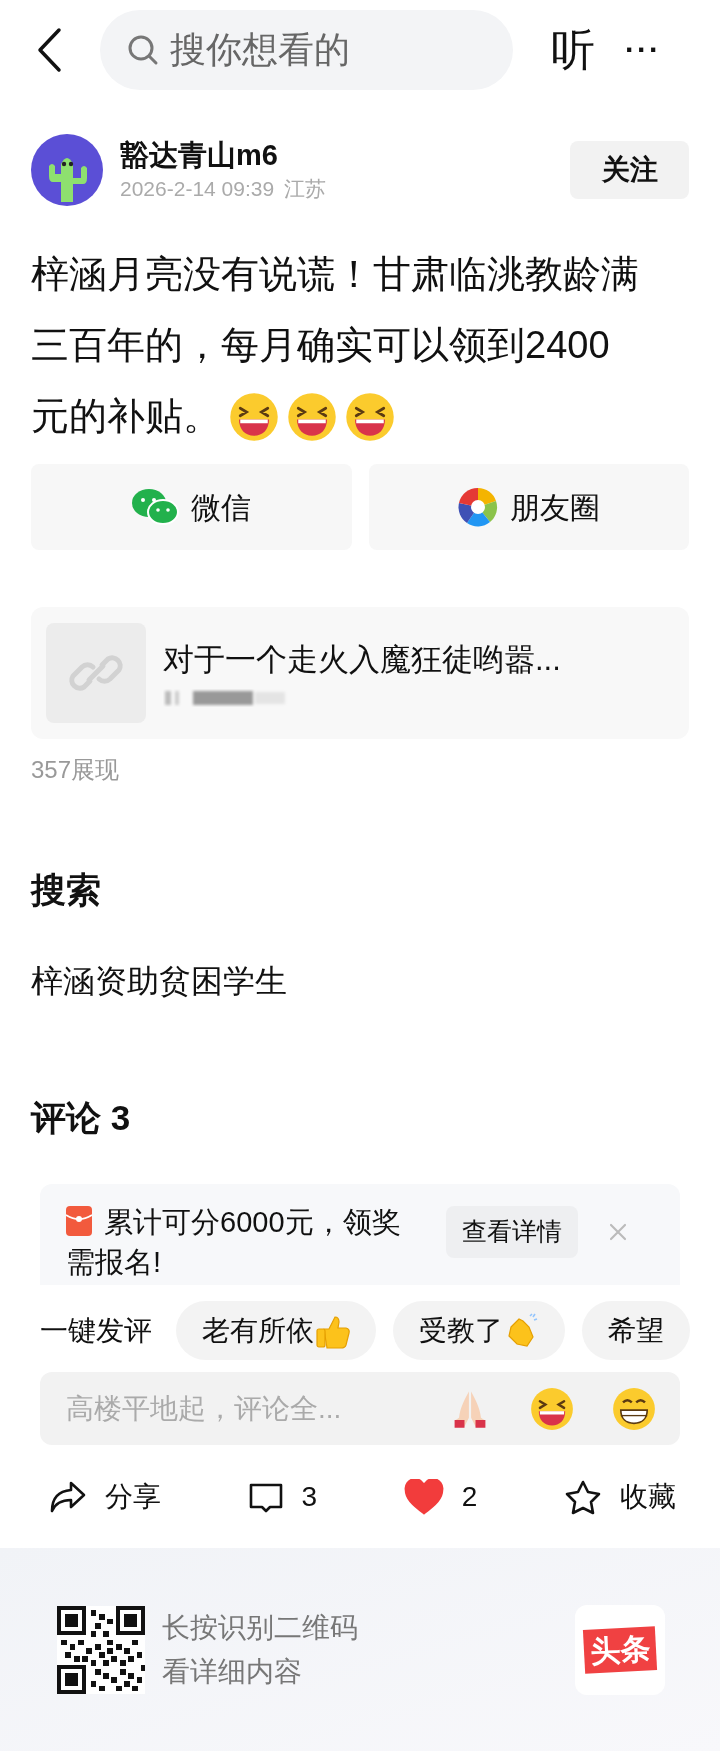 This screenshot has height=1753, width=720. What do you see at coordinates (197, 189) in the screenshot?
I see `post-time: 2026-2-14 09:39` at bounding box center [197, 189].